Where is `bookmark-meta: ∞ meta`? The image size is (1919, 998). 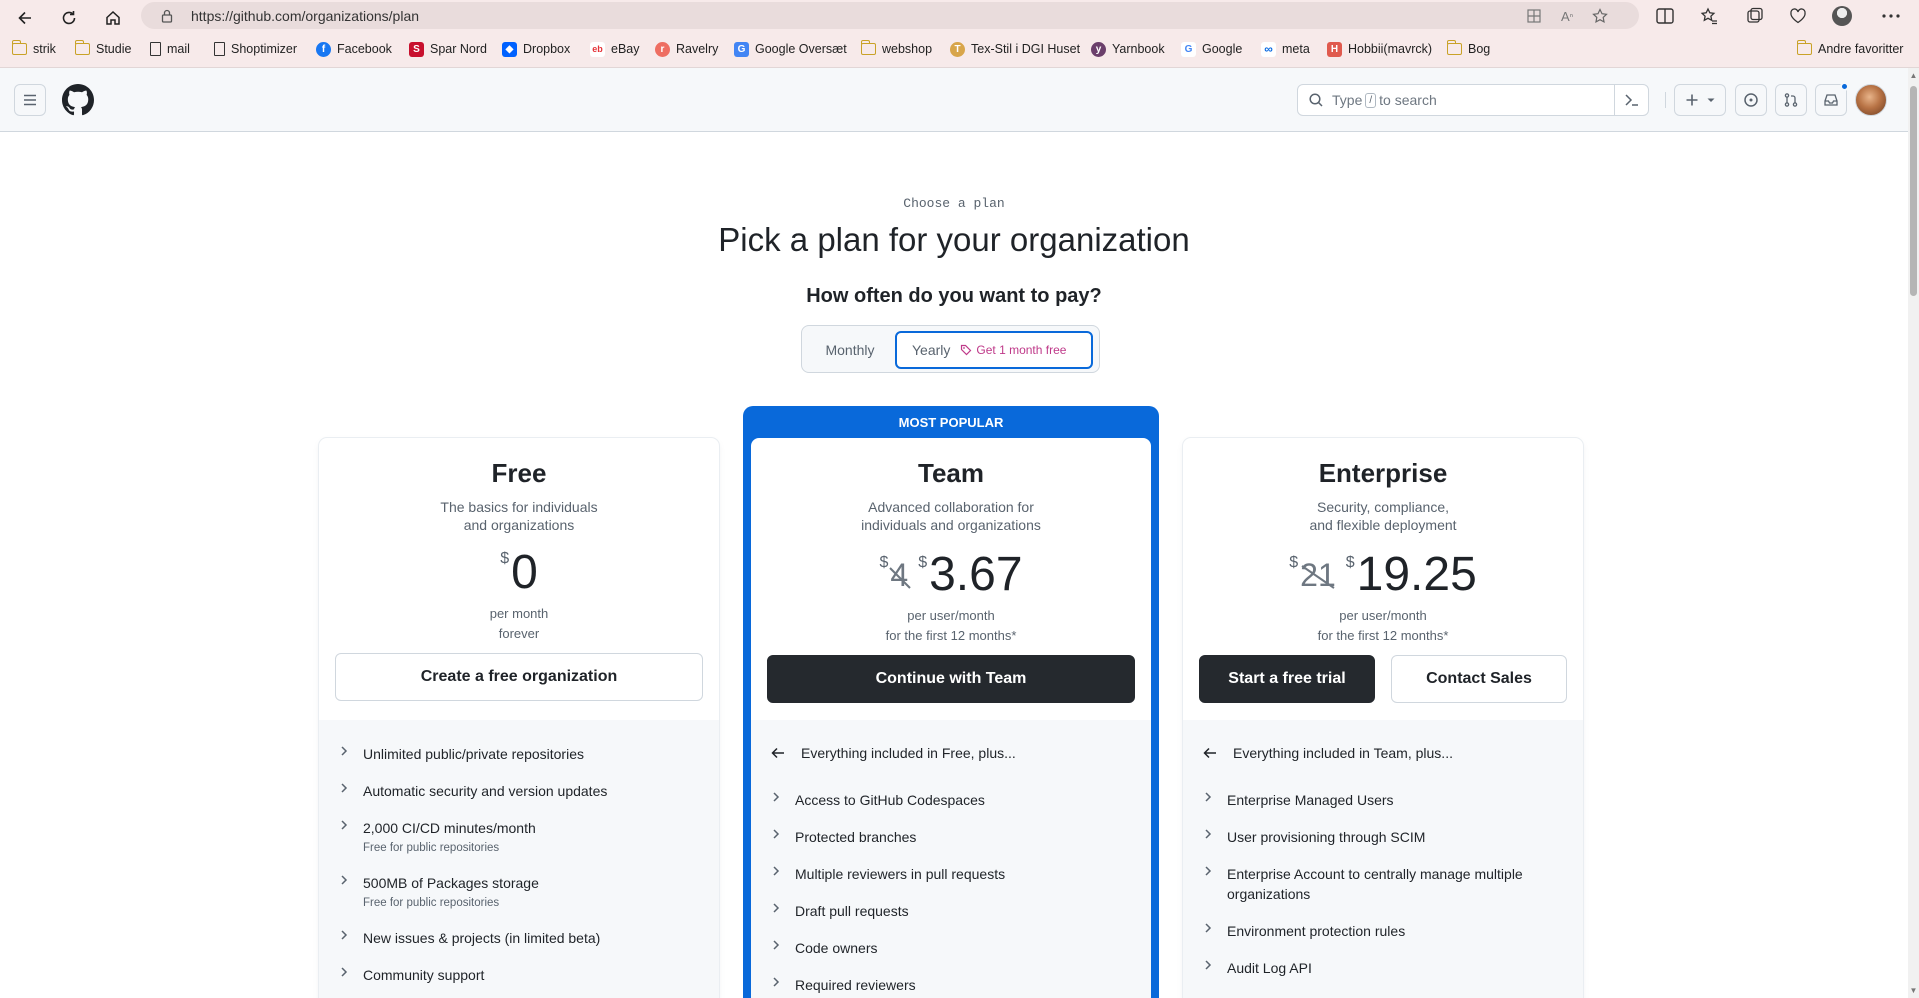
bookmark-meta: ∞ meta is located at coordinates (1285, 49).